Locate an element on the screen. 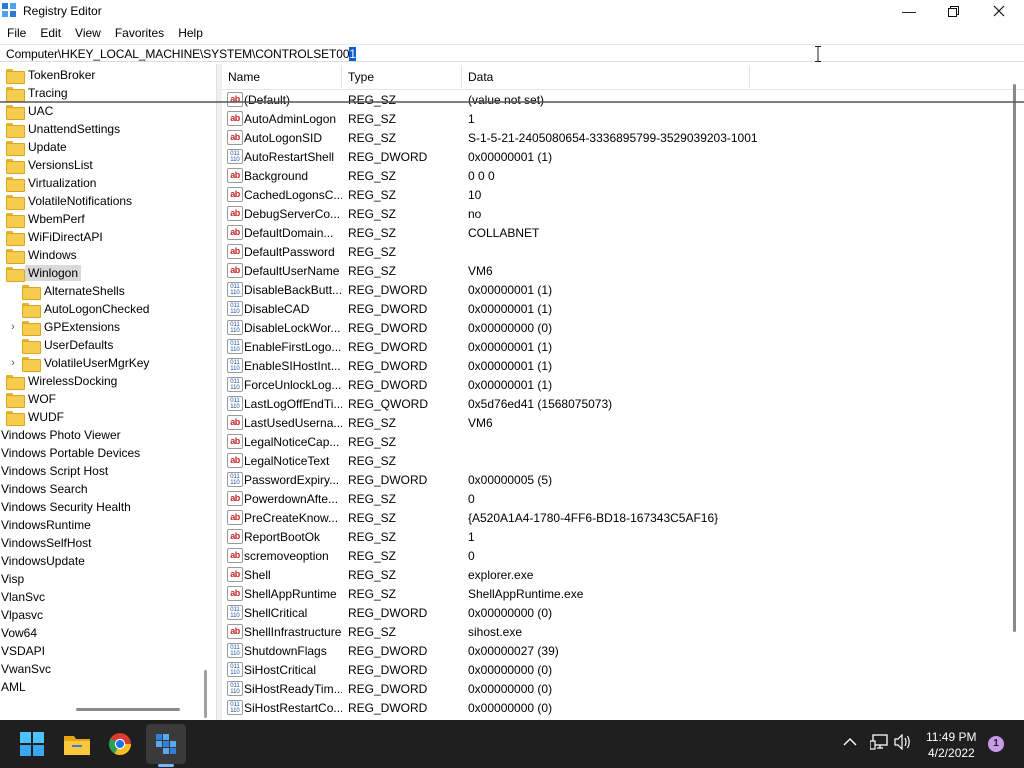 The image size is (1024, 768). tree-item: Vow64 is located at coordinates (19, 633).